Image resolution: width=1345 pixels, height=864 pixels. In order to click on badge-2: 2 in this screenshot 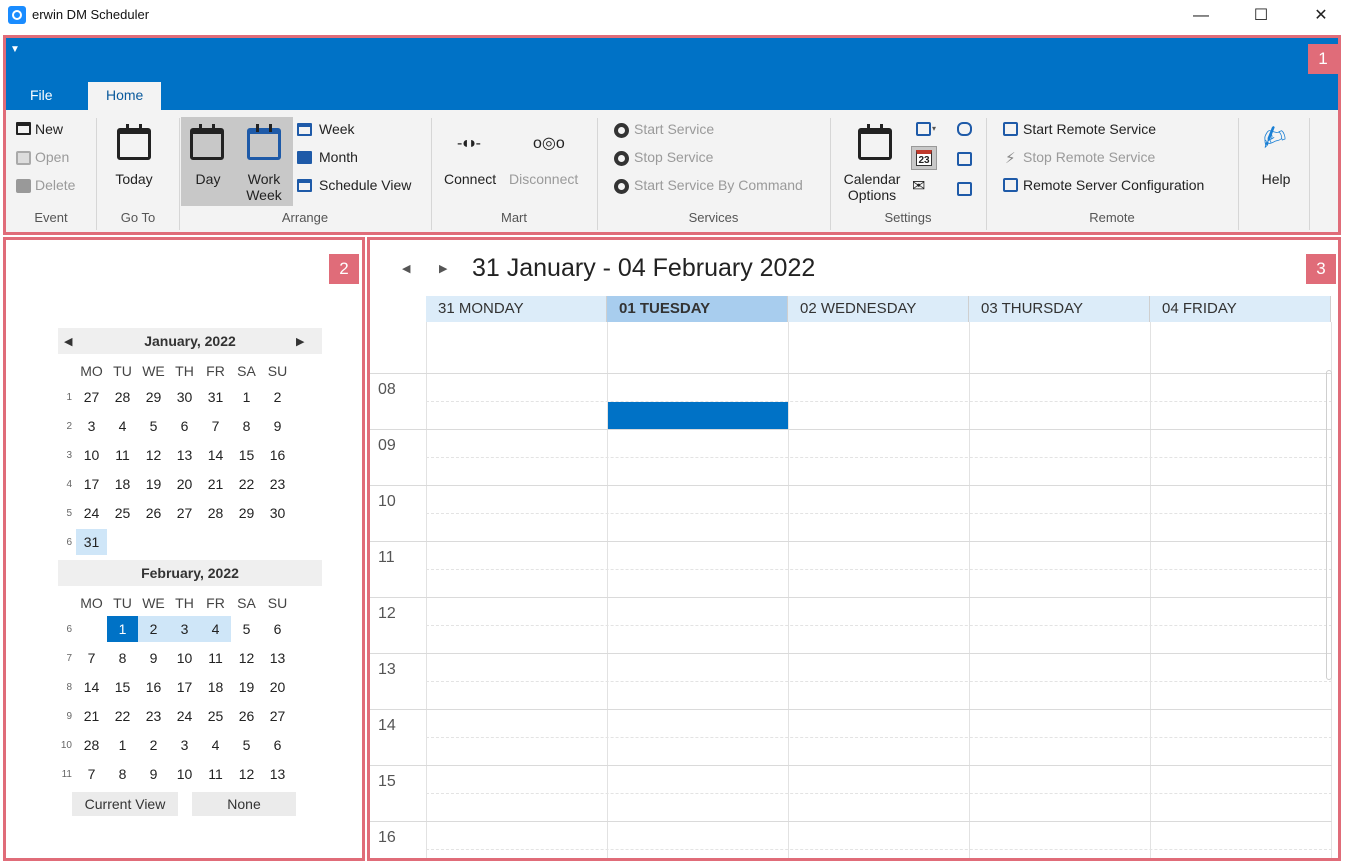, I will do `click(344, 269)`.